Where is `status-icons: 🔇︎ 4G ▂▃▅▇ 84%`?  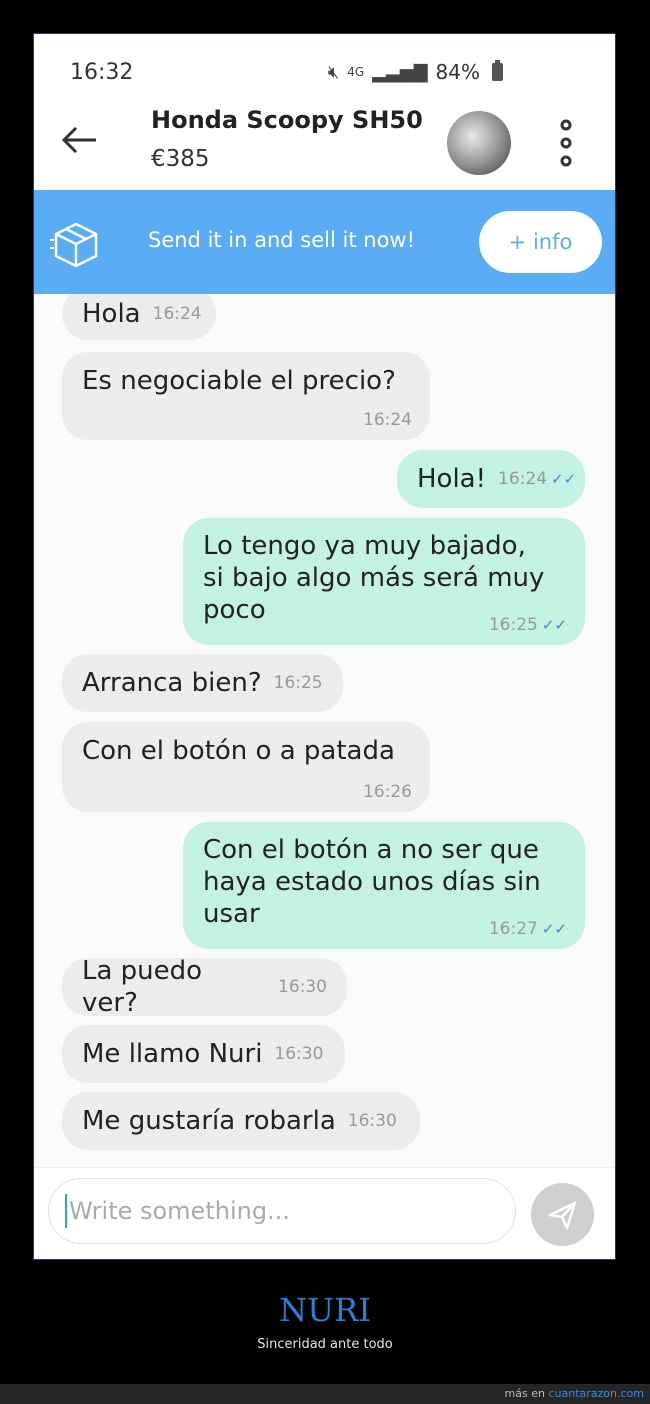
status-icons: 🔇︎ 4G ▂▃▅▇ 84% is located at coordinates (415, 72).